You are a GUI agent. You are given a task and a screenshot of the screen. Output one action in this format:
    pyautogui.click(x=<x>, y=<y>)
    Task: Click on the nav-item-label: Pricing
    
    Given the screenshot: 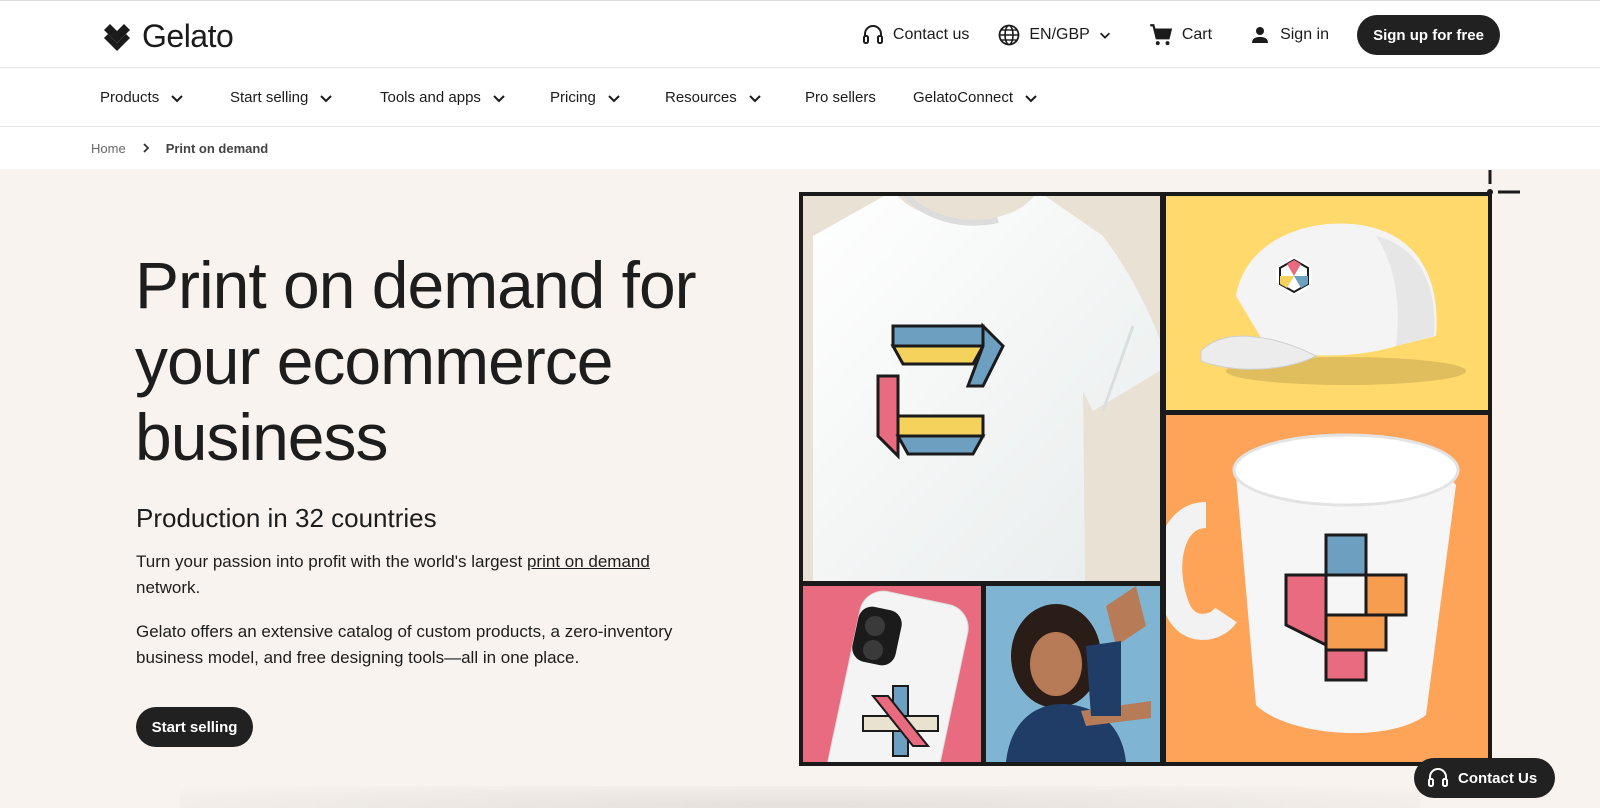 What is the action you would take?
    pyautogui.click(x=573, y=97)
    